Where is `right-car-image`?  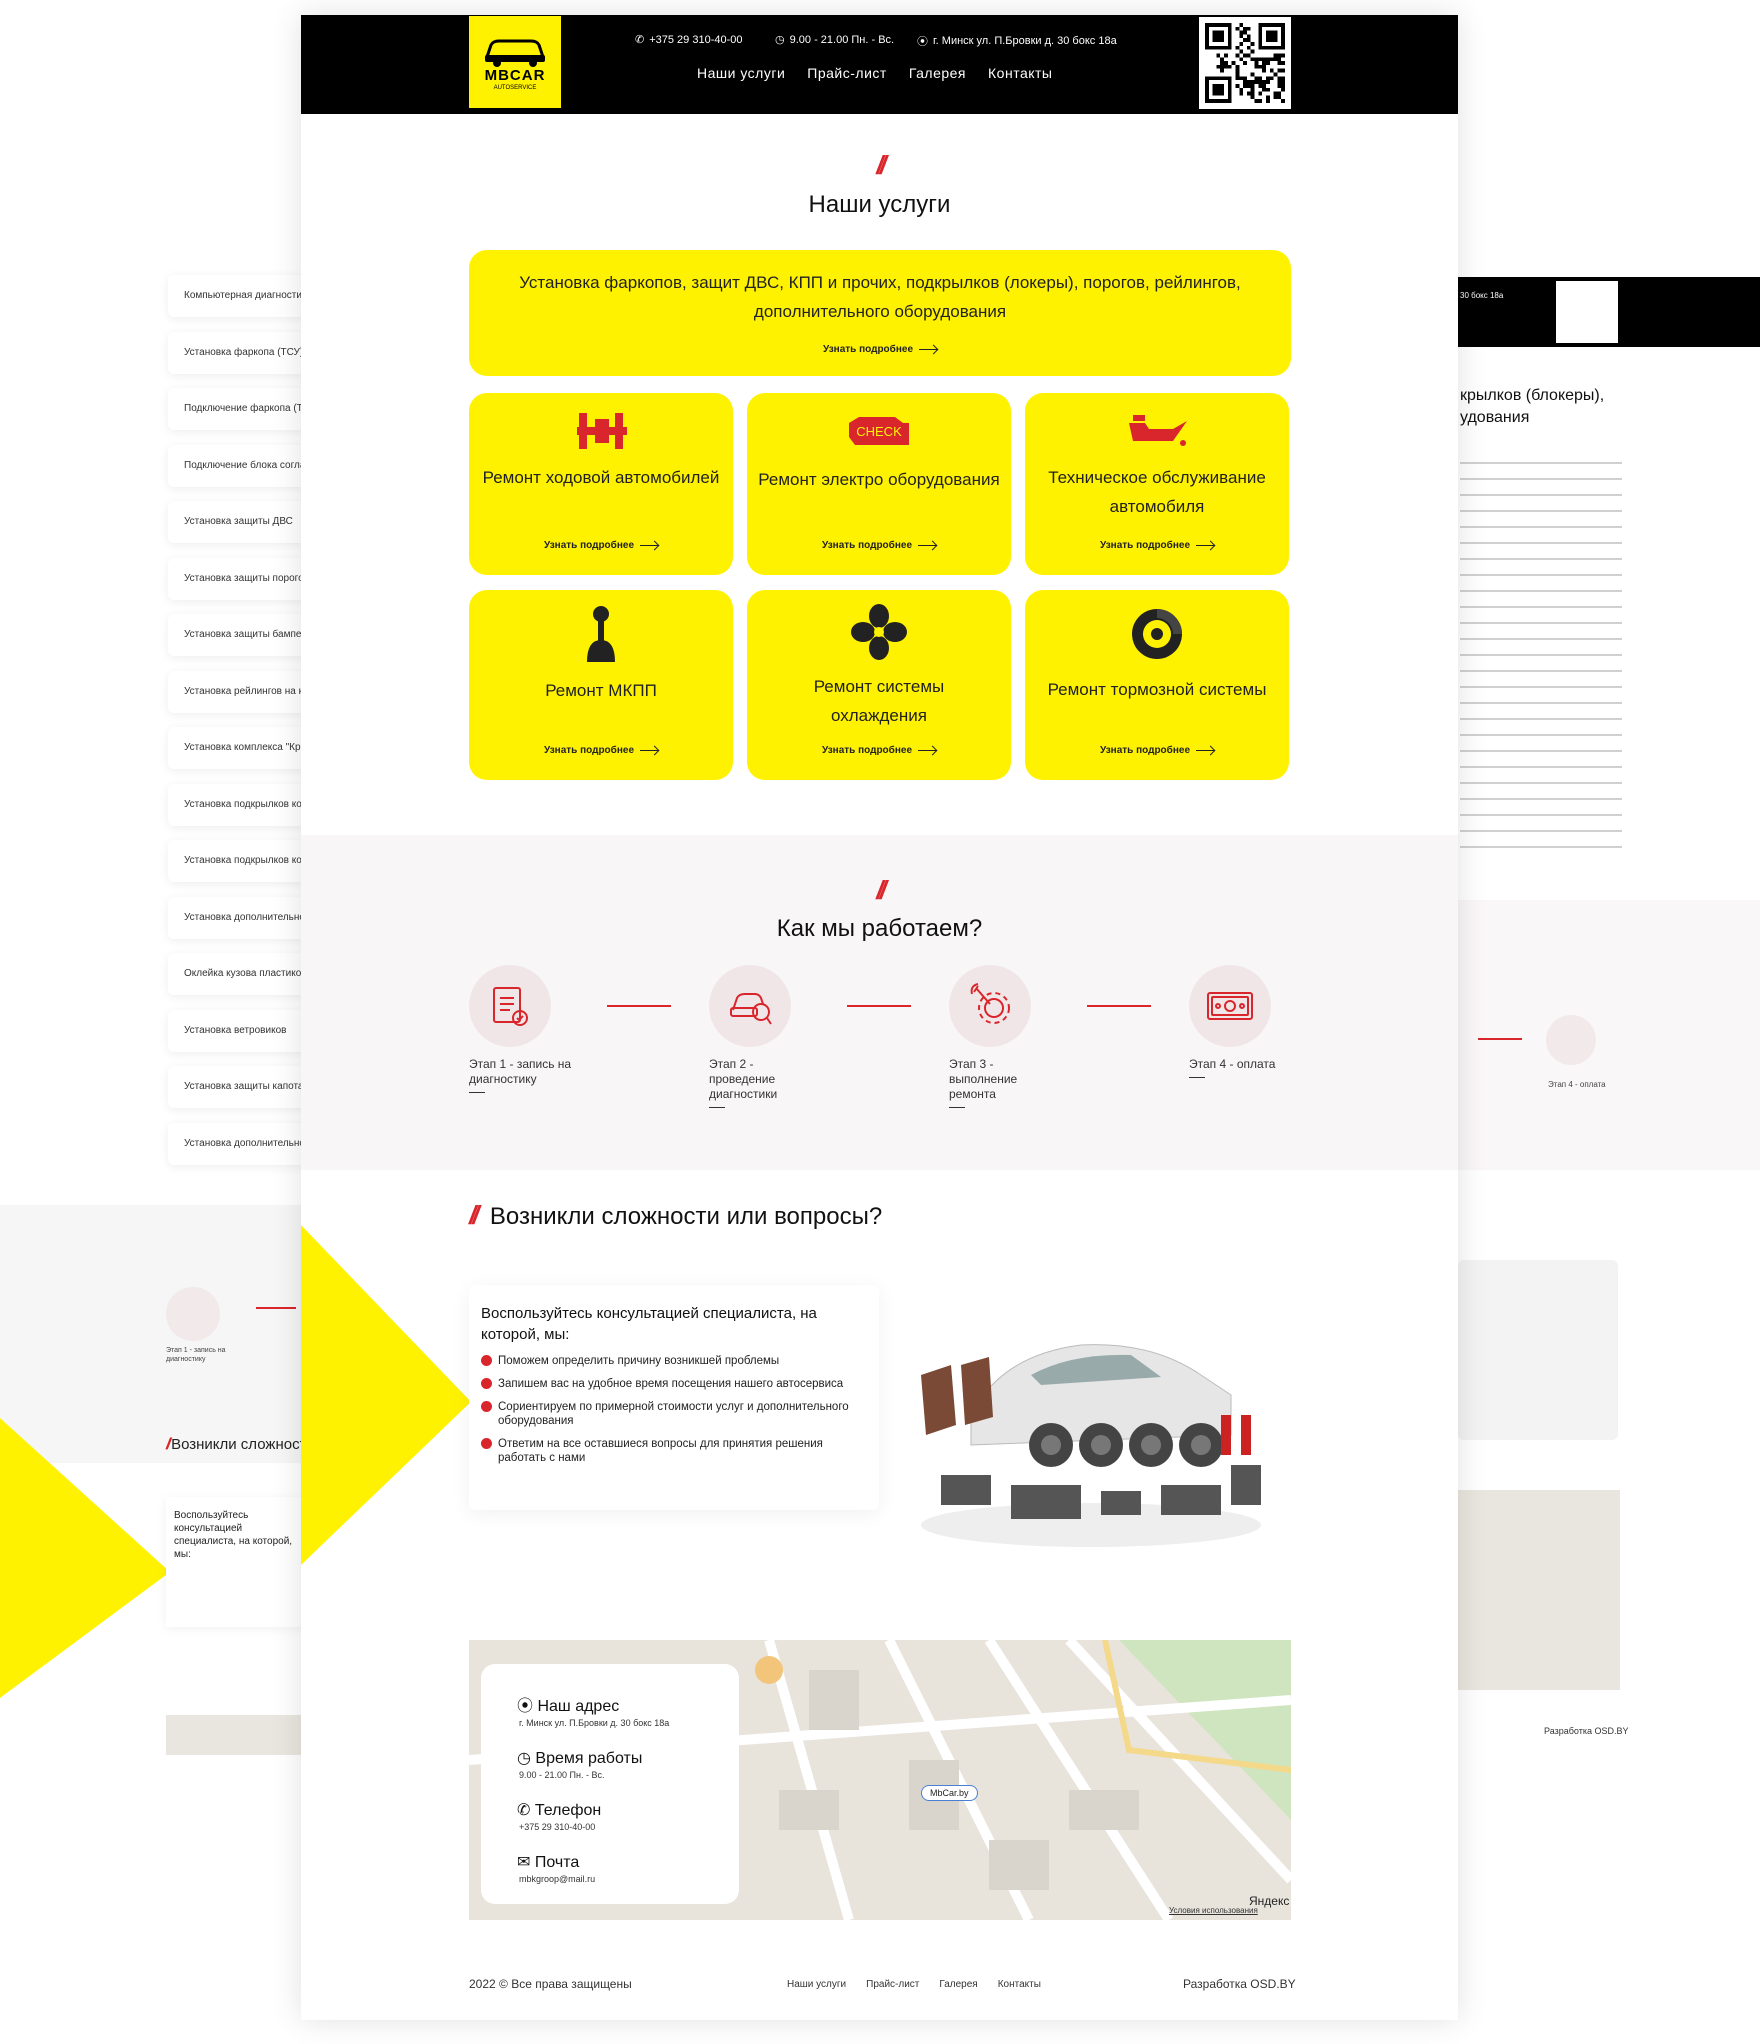 right-car-image is located at coordinates (1538, 1350).